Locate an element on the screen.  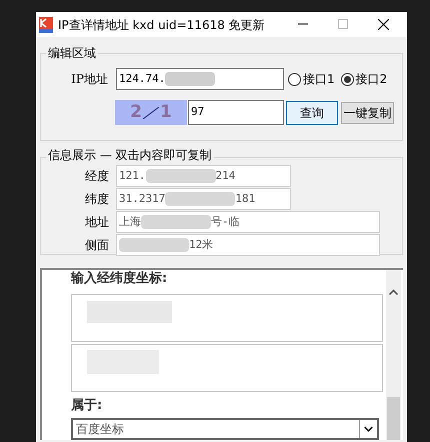
scroll-up-icon is located at coordinates (393, 292).